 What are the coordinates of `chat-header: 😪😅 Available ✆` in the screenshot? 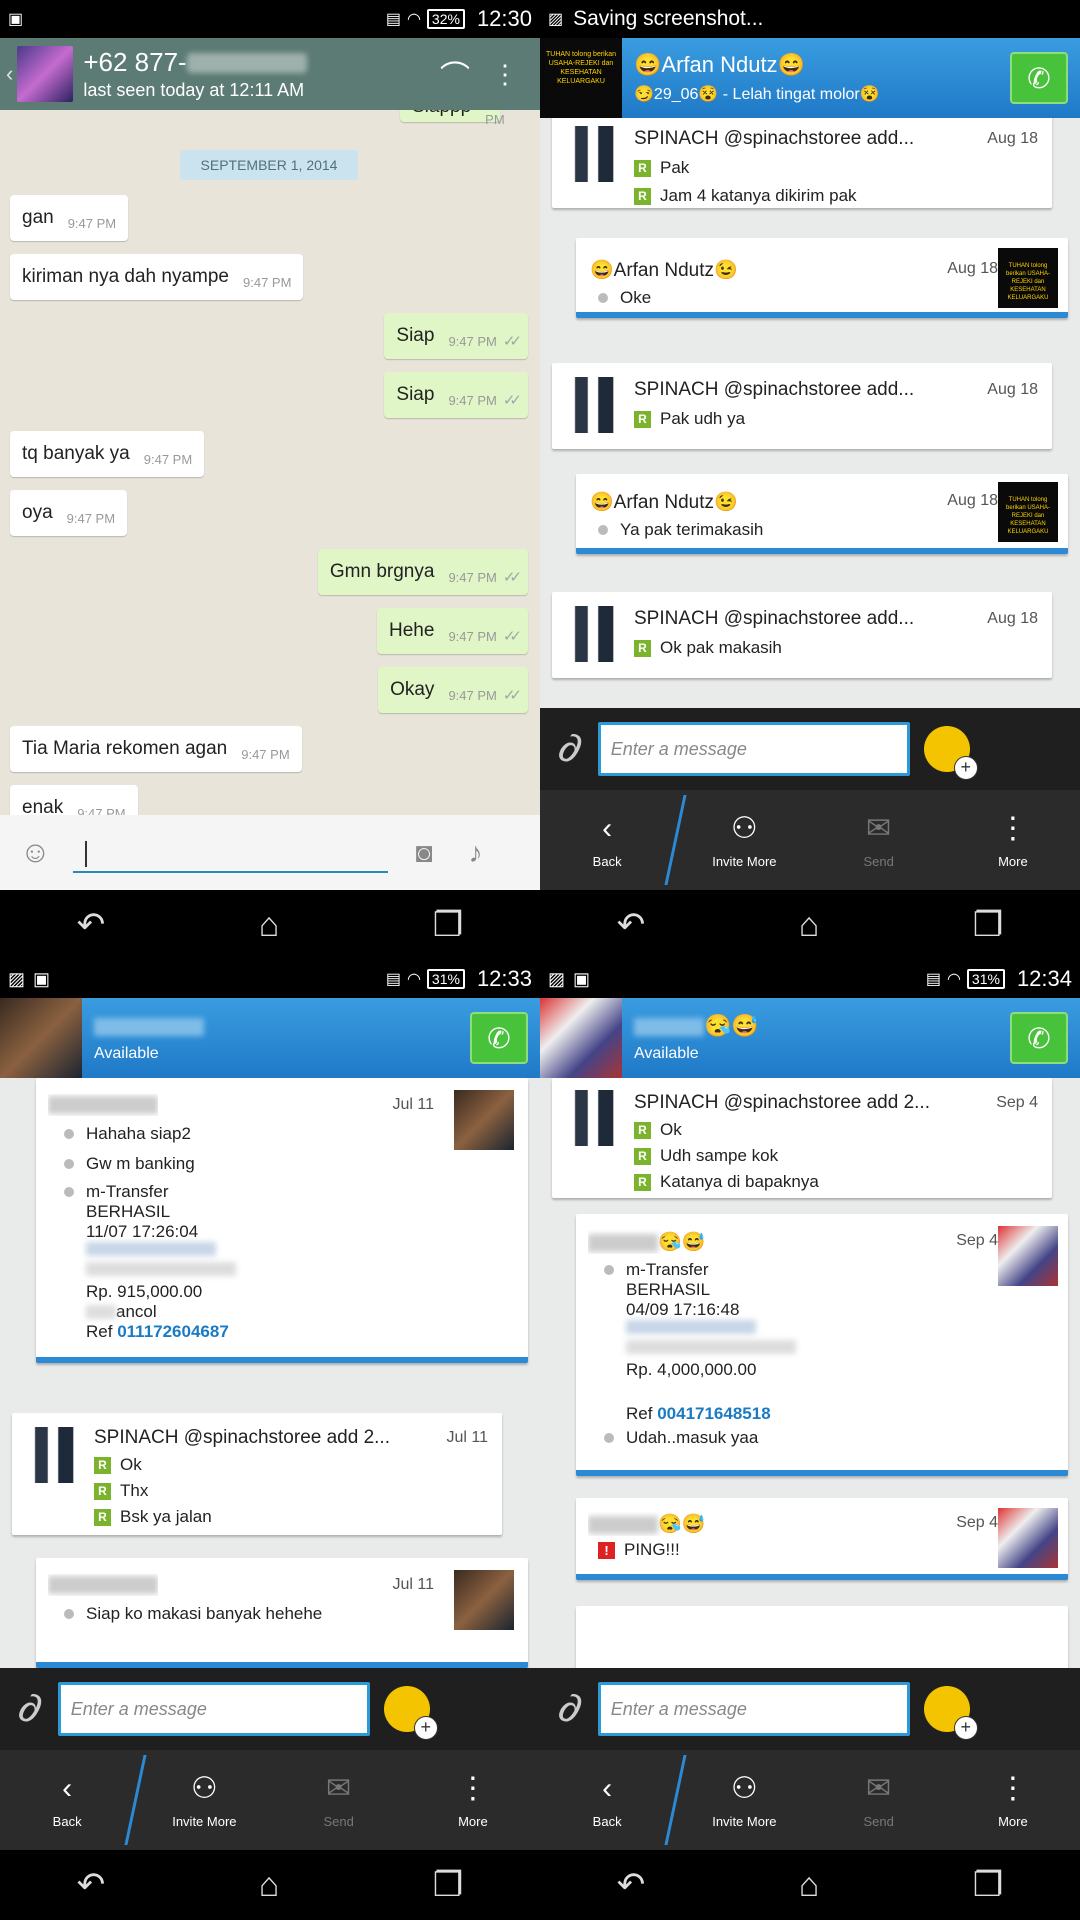 It's located at (810, 1038).